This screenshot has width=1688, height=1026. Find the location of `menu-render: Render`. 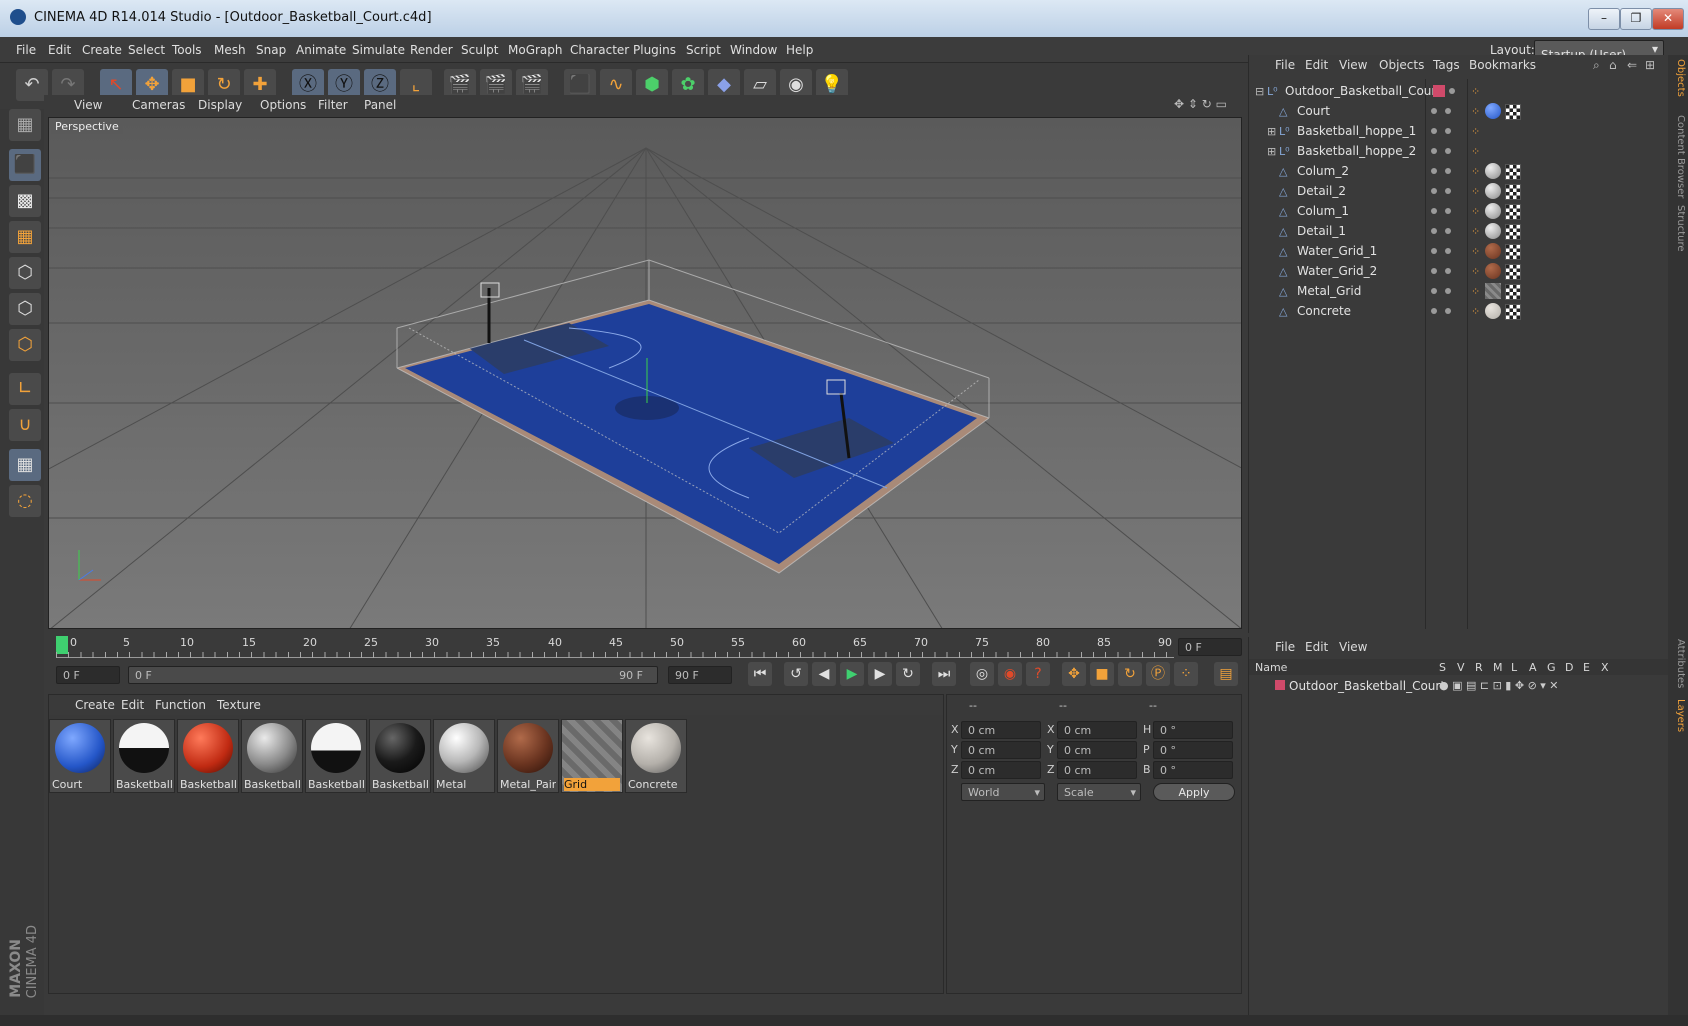

menu-render: Render is located at coordinates (431, 50).